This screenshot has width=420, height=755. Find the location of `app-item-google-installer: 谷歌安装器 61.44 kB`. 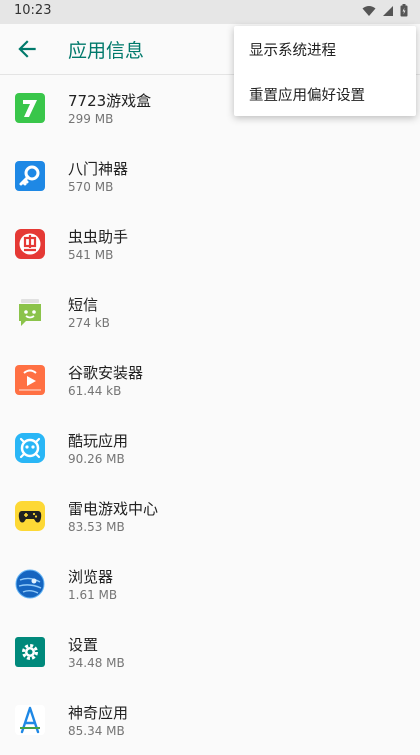

app-item-google-installer: 谷歌安装器 61.44 kB is located at coordinates (210, 381).